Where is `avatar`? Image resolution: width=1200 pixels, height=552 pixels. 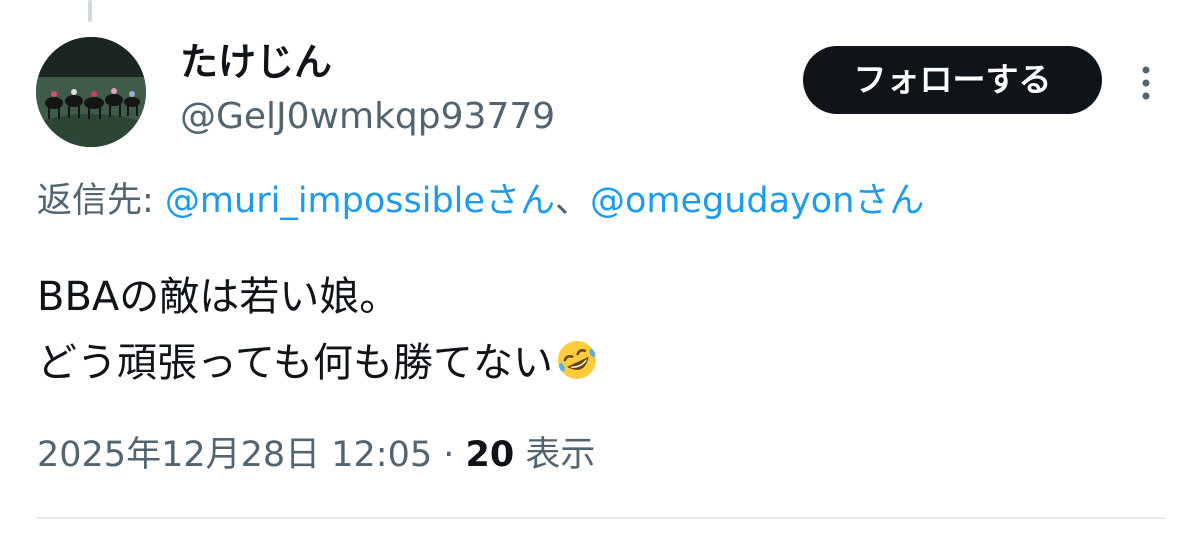
avatar is located at coordinates (91, 92).